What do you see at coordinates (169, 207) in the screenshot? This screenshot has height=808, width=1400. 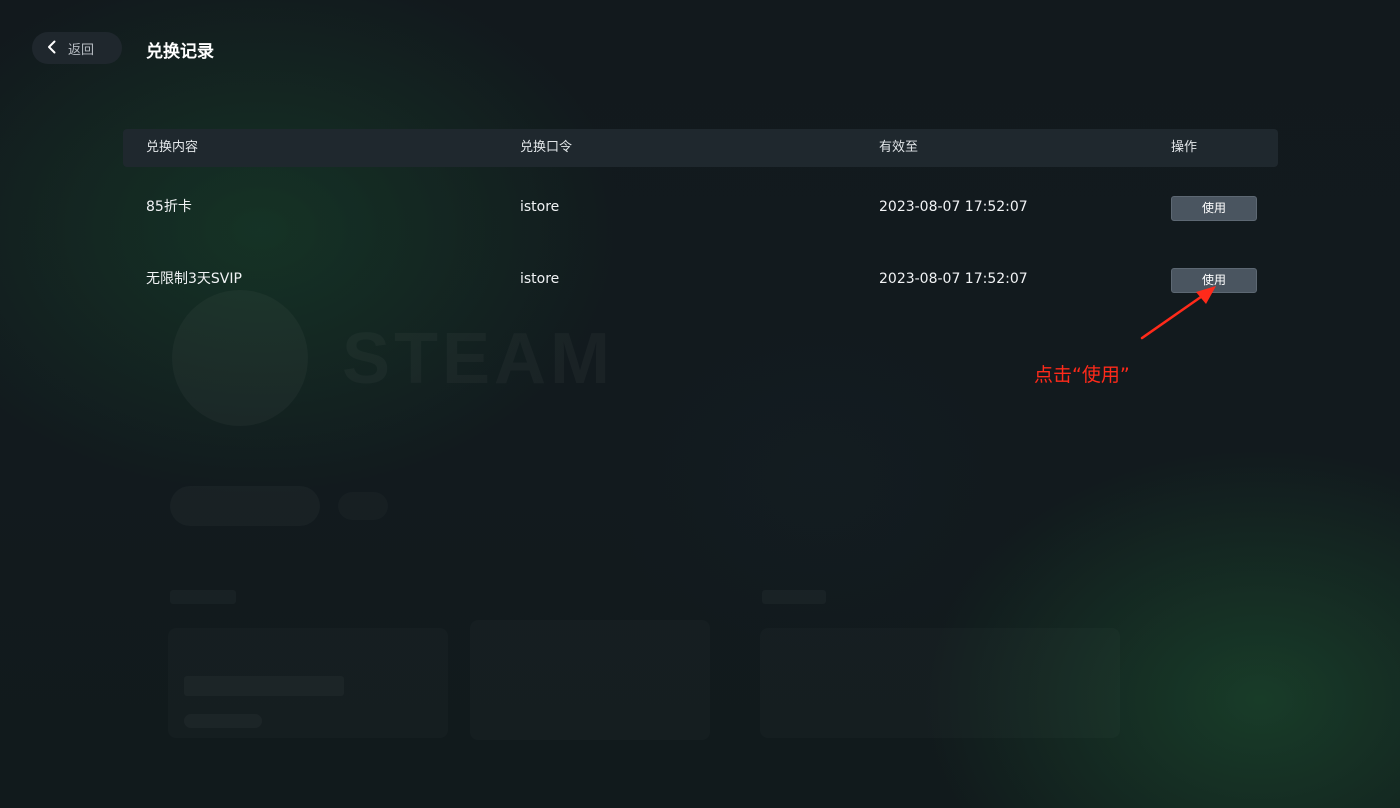 I see `cell-content: 85折卡` at bounding box center [169, 207].